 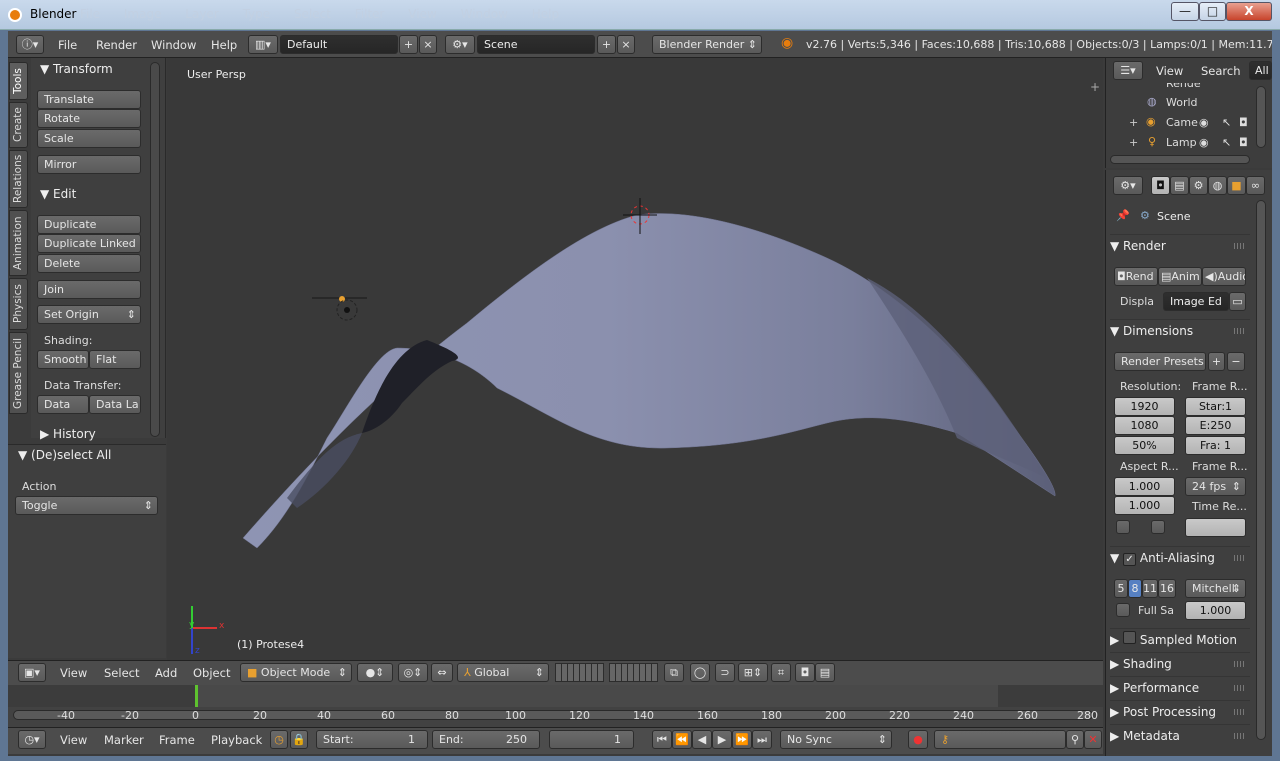 What do you see at coordinates (805, 672) in the screenshot?
I see `render-still-icon: ◘` at bounding box center [805, 672].